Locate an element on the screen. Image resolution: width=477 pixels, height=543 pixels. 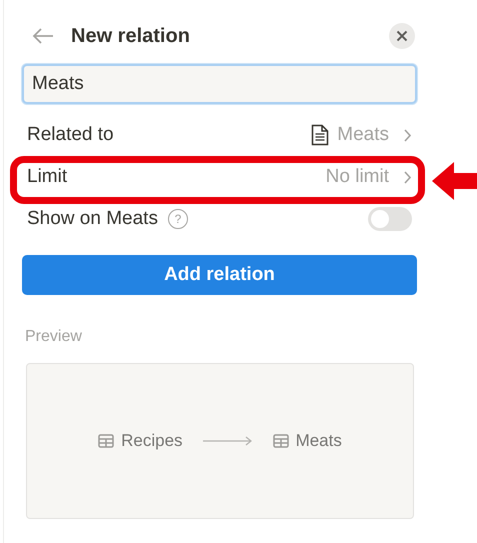
close-button is located at coordinates (402, 36).